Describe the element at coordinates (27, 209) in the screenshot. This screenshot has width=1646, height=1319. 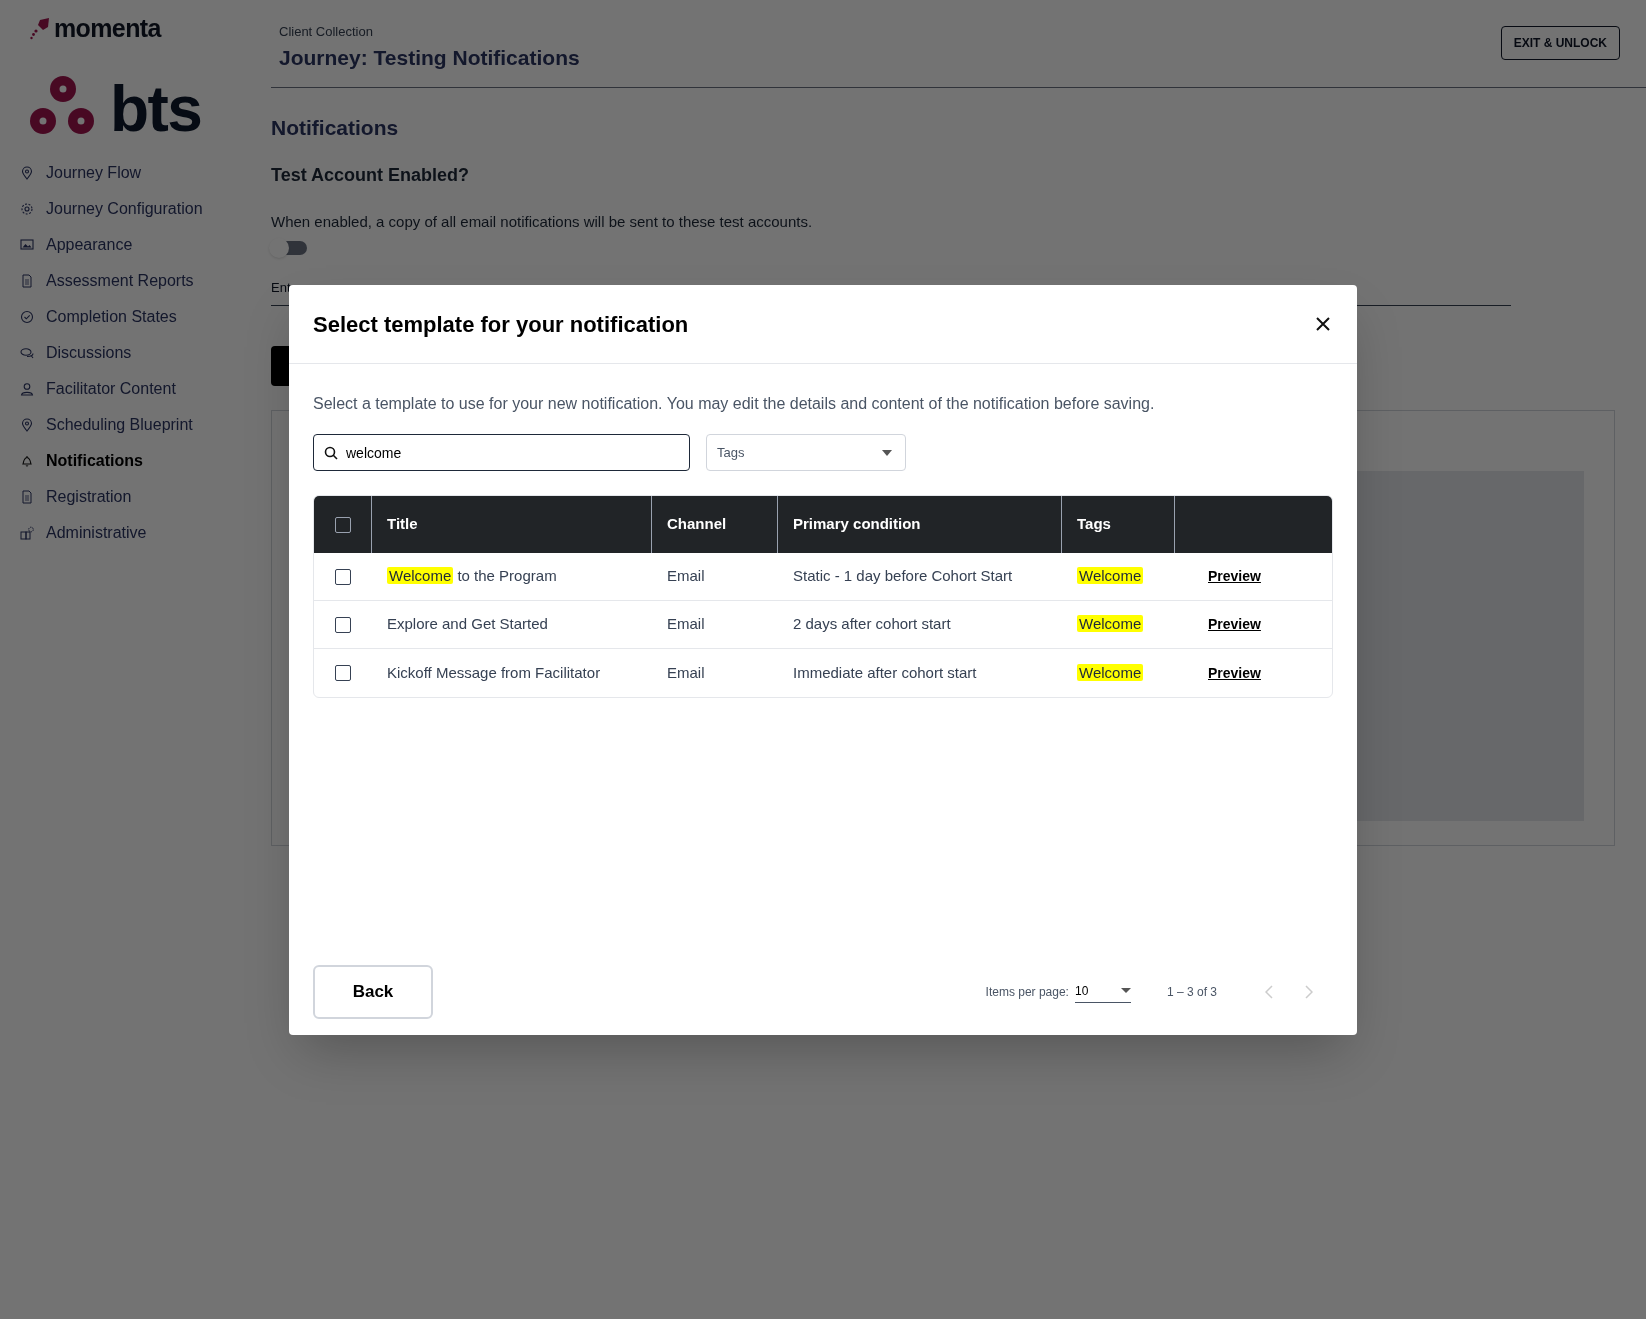
I see `gear-icon` at that location.